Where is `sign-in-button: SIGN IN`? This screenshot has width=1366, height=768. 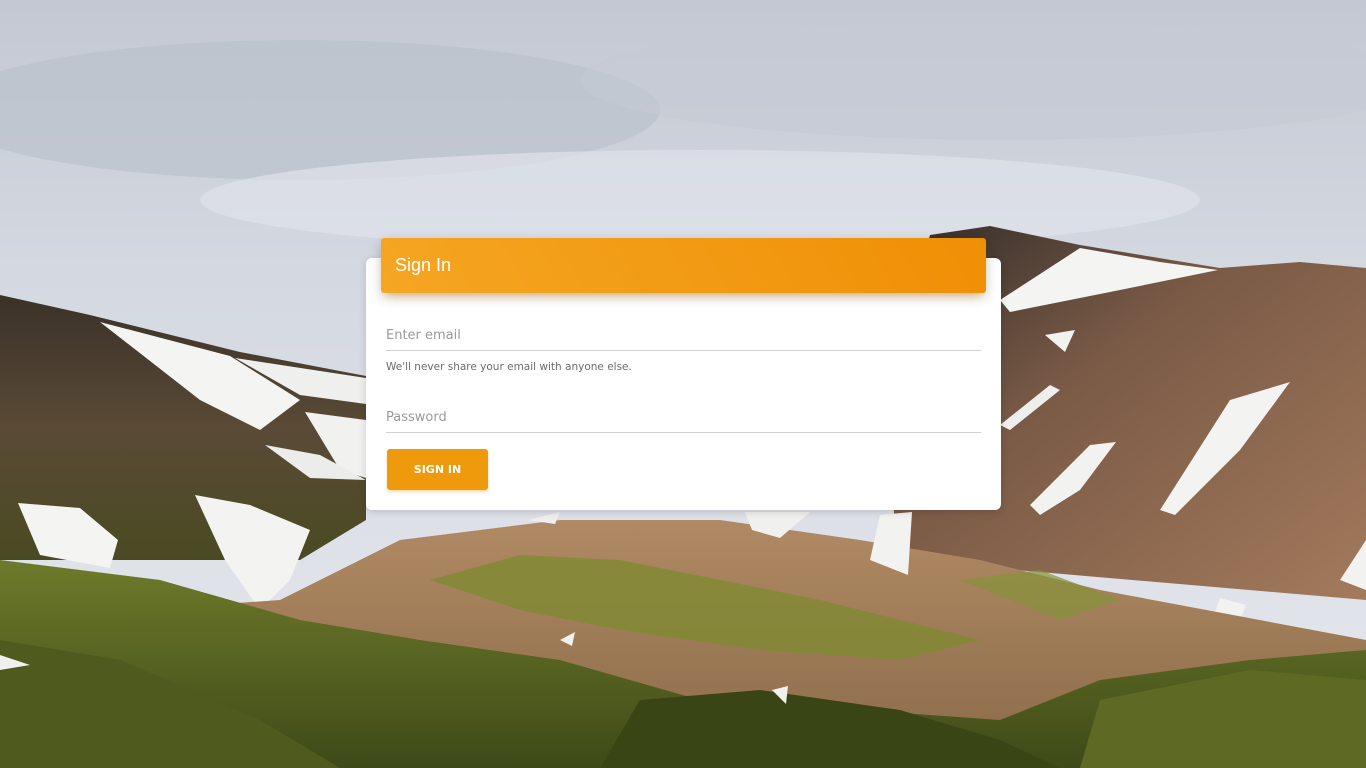
sign-in-button: SIGN IN is located at coordinates (437, 469).